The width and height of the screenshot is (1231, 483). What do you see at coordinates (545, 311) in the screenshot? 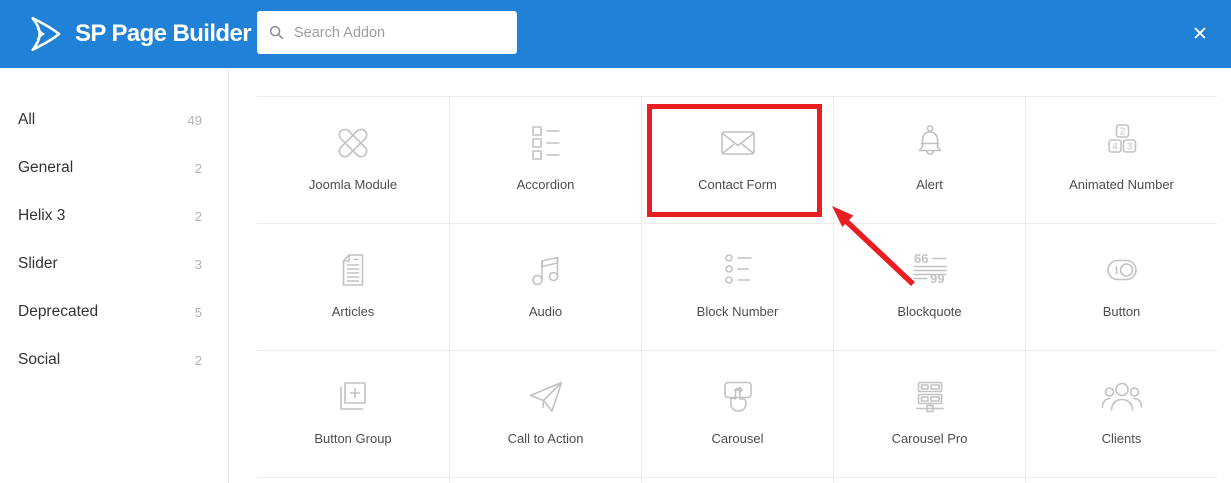
I see `addon-label: Audio` at bounding box center [545, 311].